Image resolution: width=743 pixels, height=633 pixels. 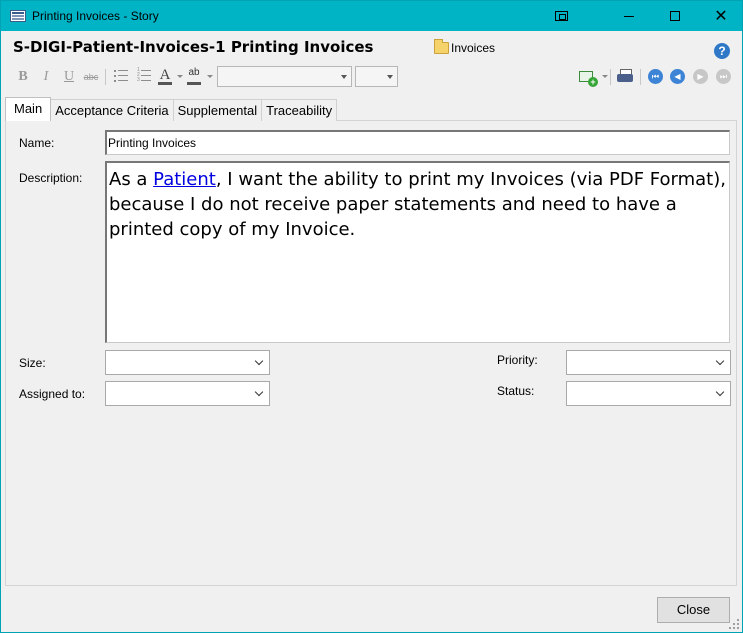 What do you see at coordinates (46, 77) in the screenshot?
I see `italic-button: I` at bounding box center [46, 77].